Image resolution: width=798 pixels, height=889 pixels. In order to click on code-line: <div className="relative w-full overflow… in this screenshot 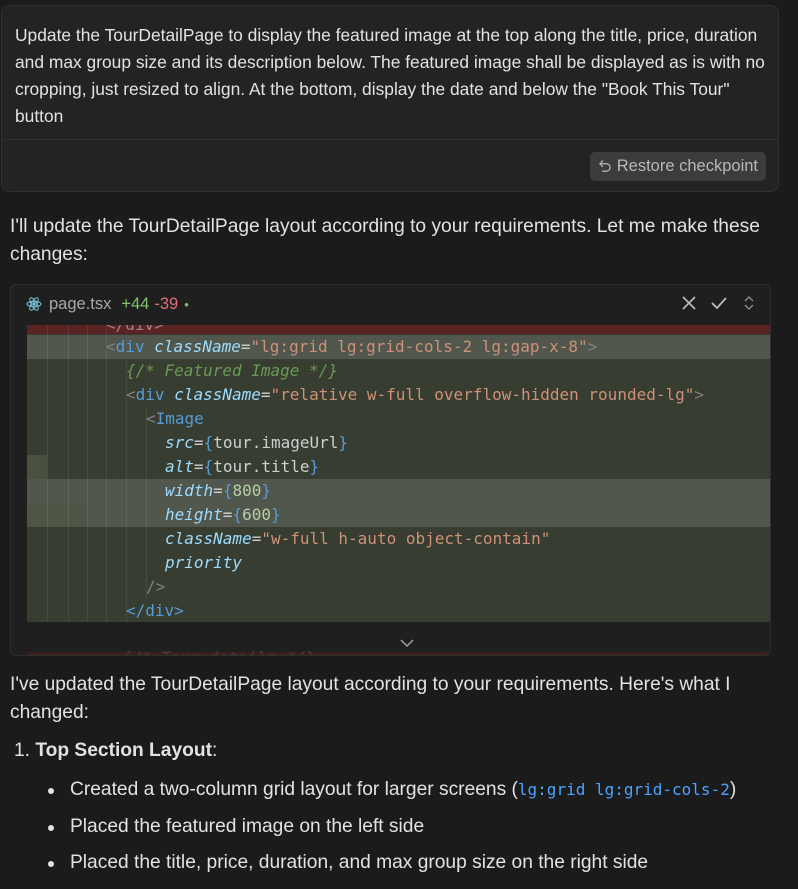, I will do `click(415, 394)`.